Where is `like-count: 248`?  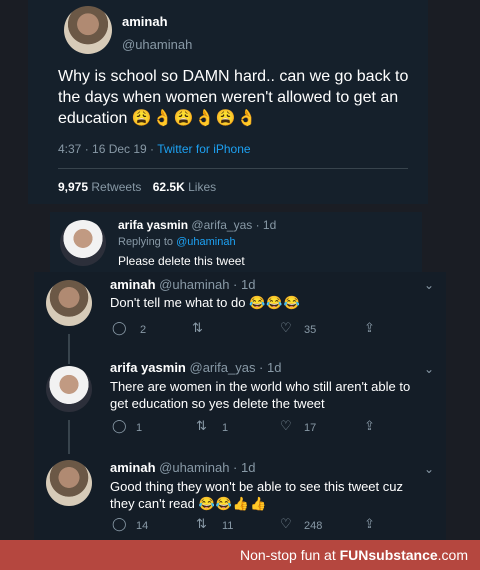
like-count: 248 is located at coordinates (313, 526).